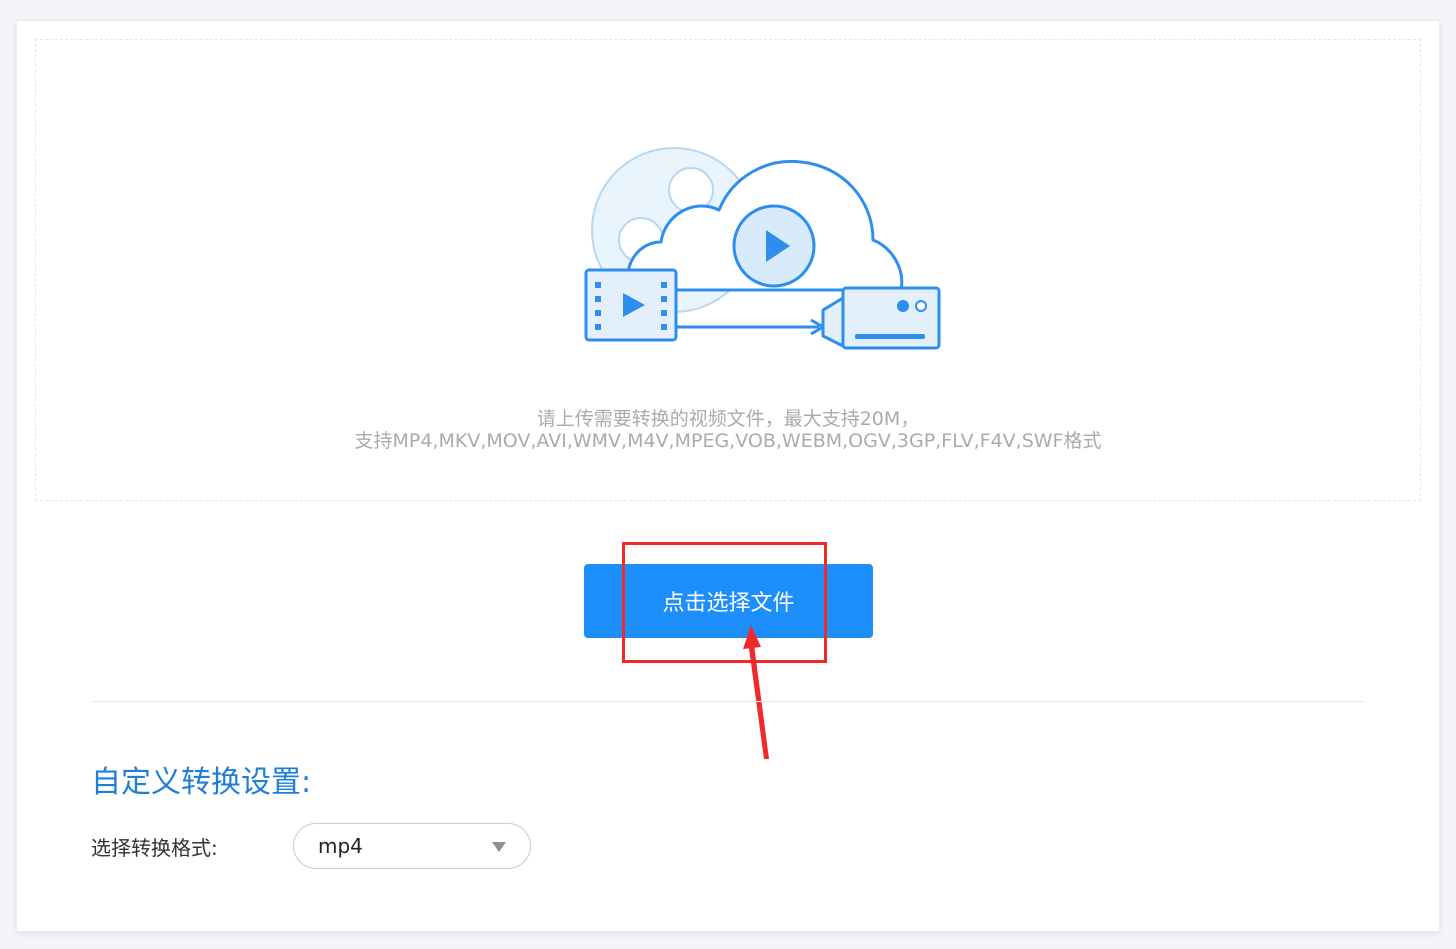  Describe the element at coordinates (201, 782) in the screenshot. I see `settings-title: 自定义转换设置:` at that location.